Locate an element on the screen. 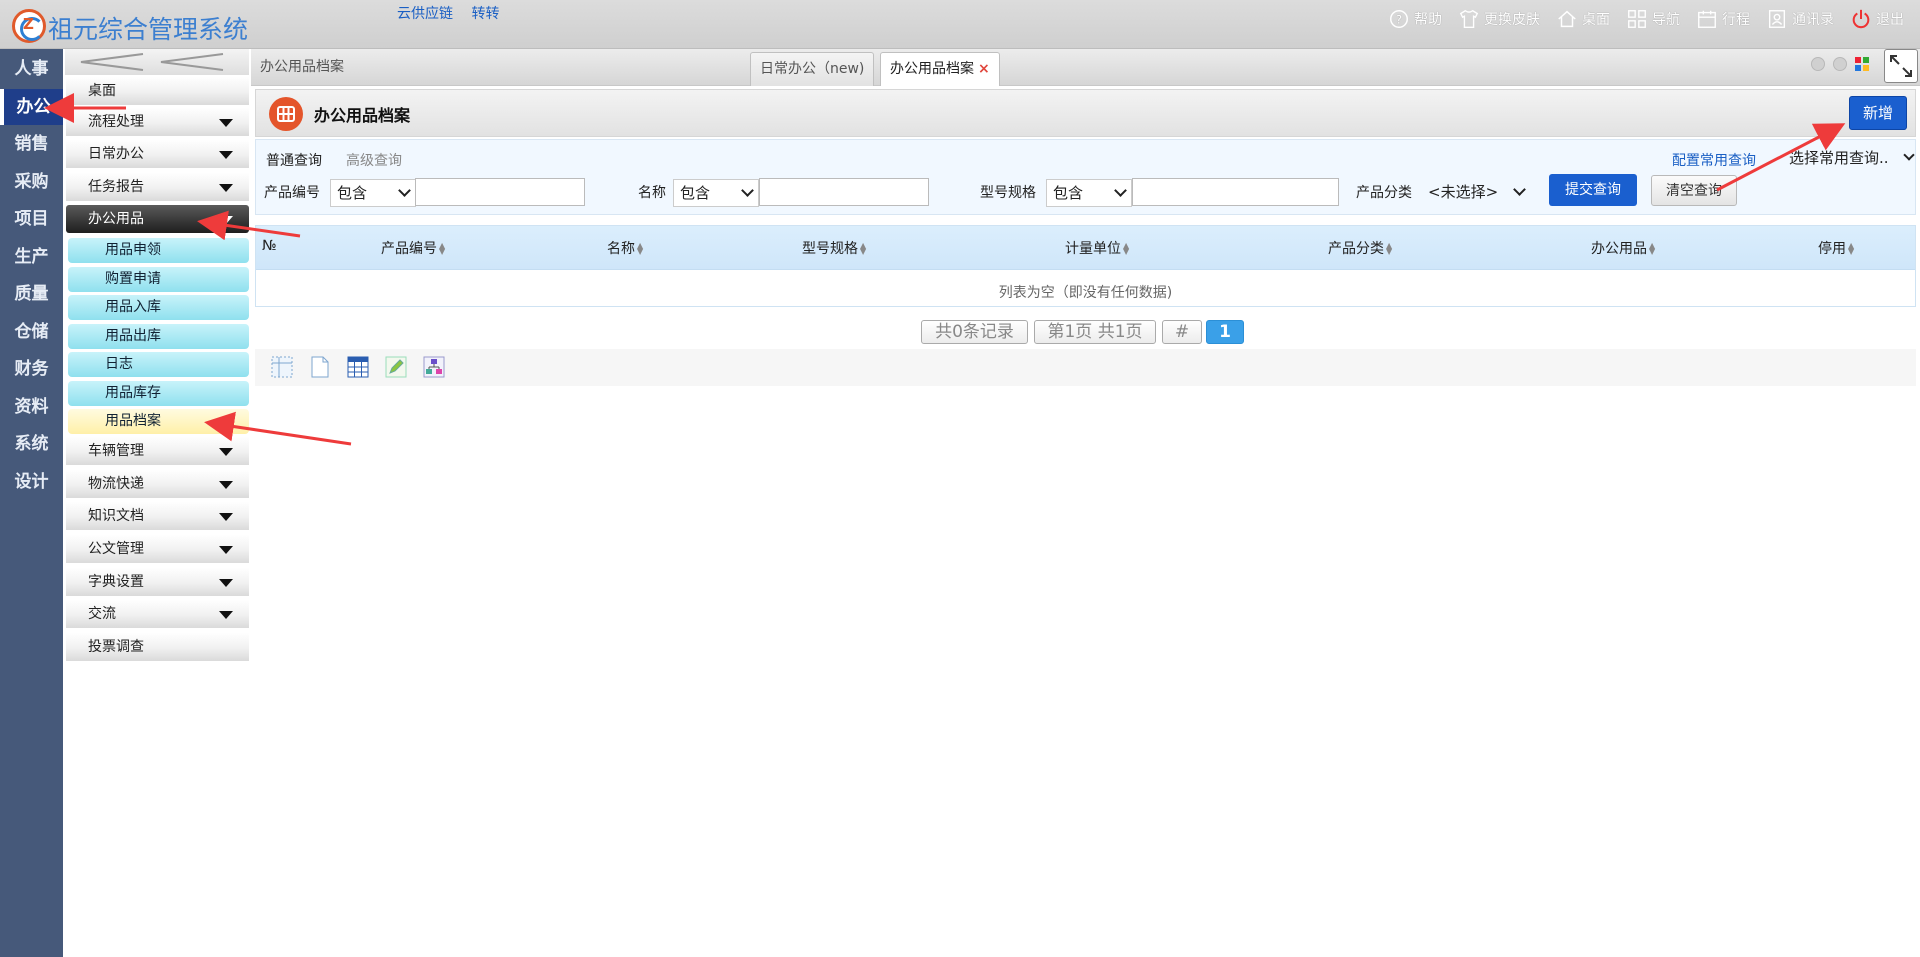 The width and height of the screenshot is (1920, 957). logout-button: 退出 is located at coordinates (1877, 19).